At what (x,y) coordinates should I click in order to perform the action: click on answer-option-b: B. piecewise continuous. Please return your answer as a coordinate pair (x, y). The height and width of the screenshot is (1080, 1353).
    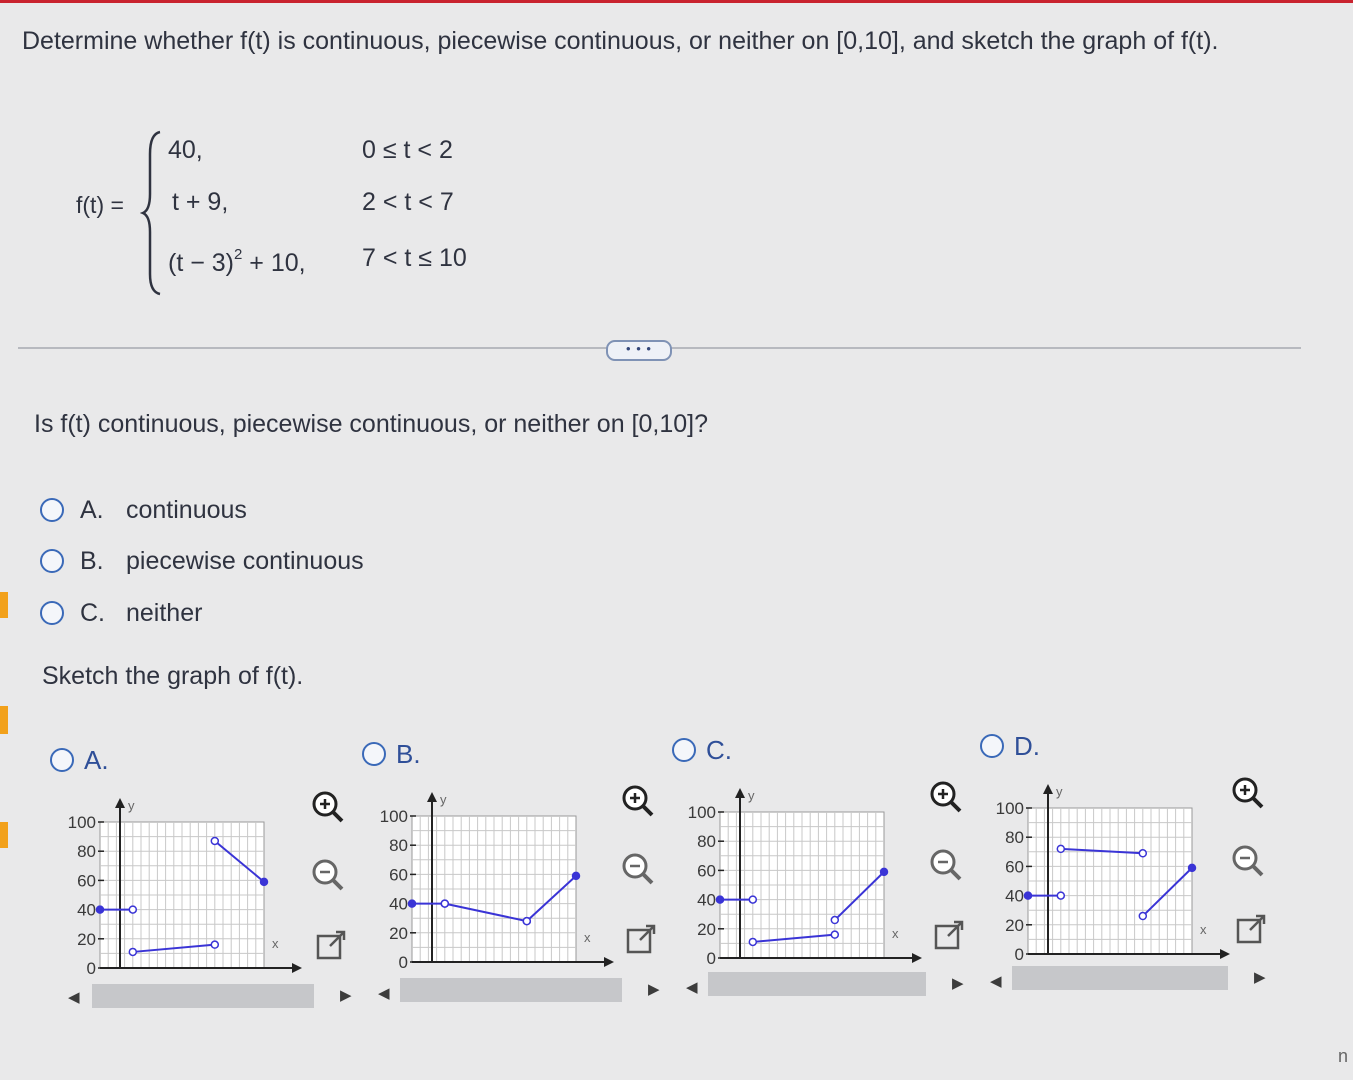
    Looking at the image, I should click on (202, 561).